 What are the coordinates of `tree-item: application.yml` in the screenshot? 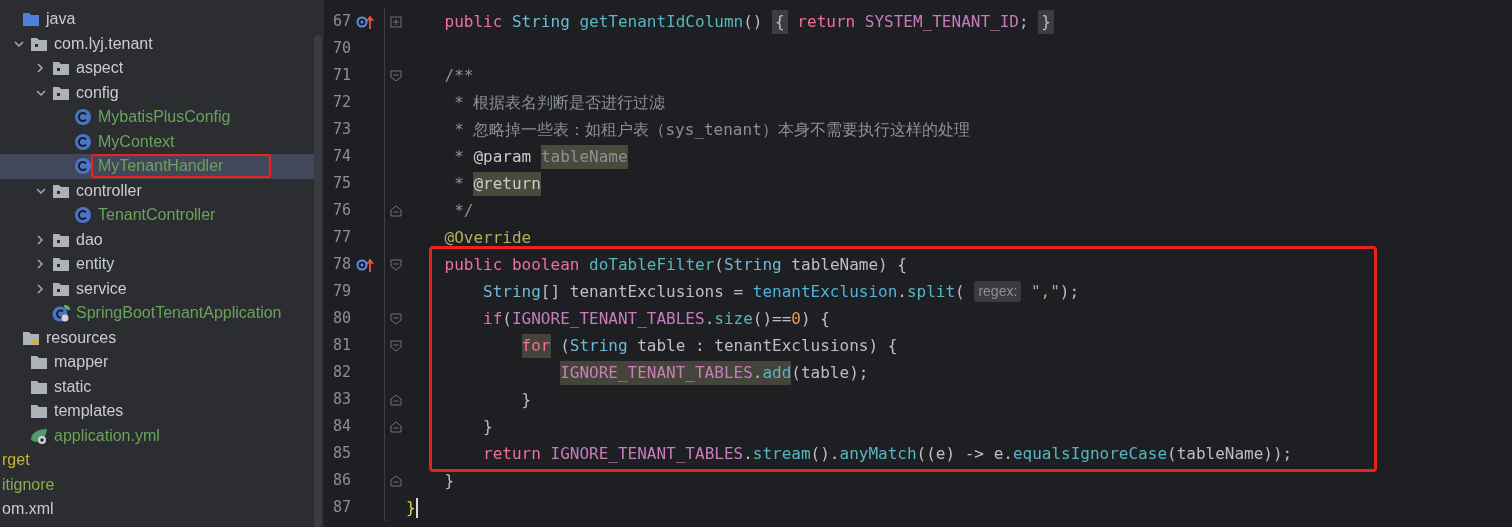 It's located at (107, 435).